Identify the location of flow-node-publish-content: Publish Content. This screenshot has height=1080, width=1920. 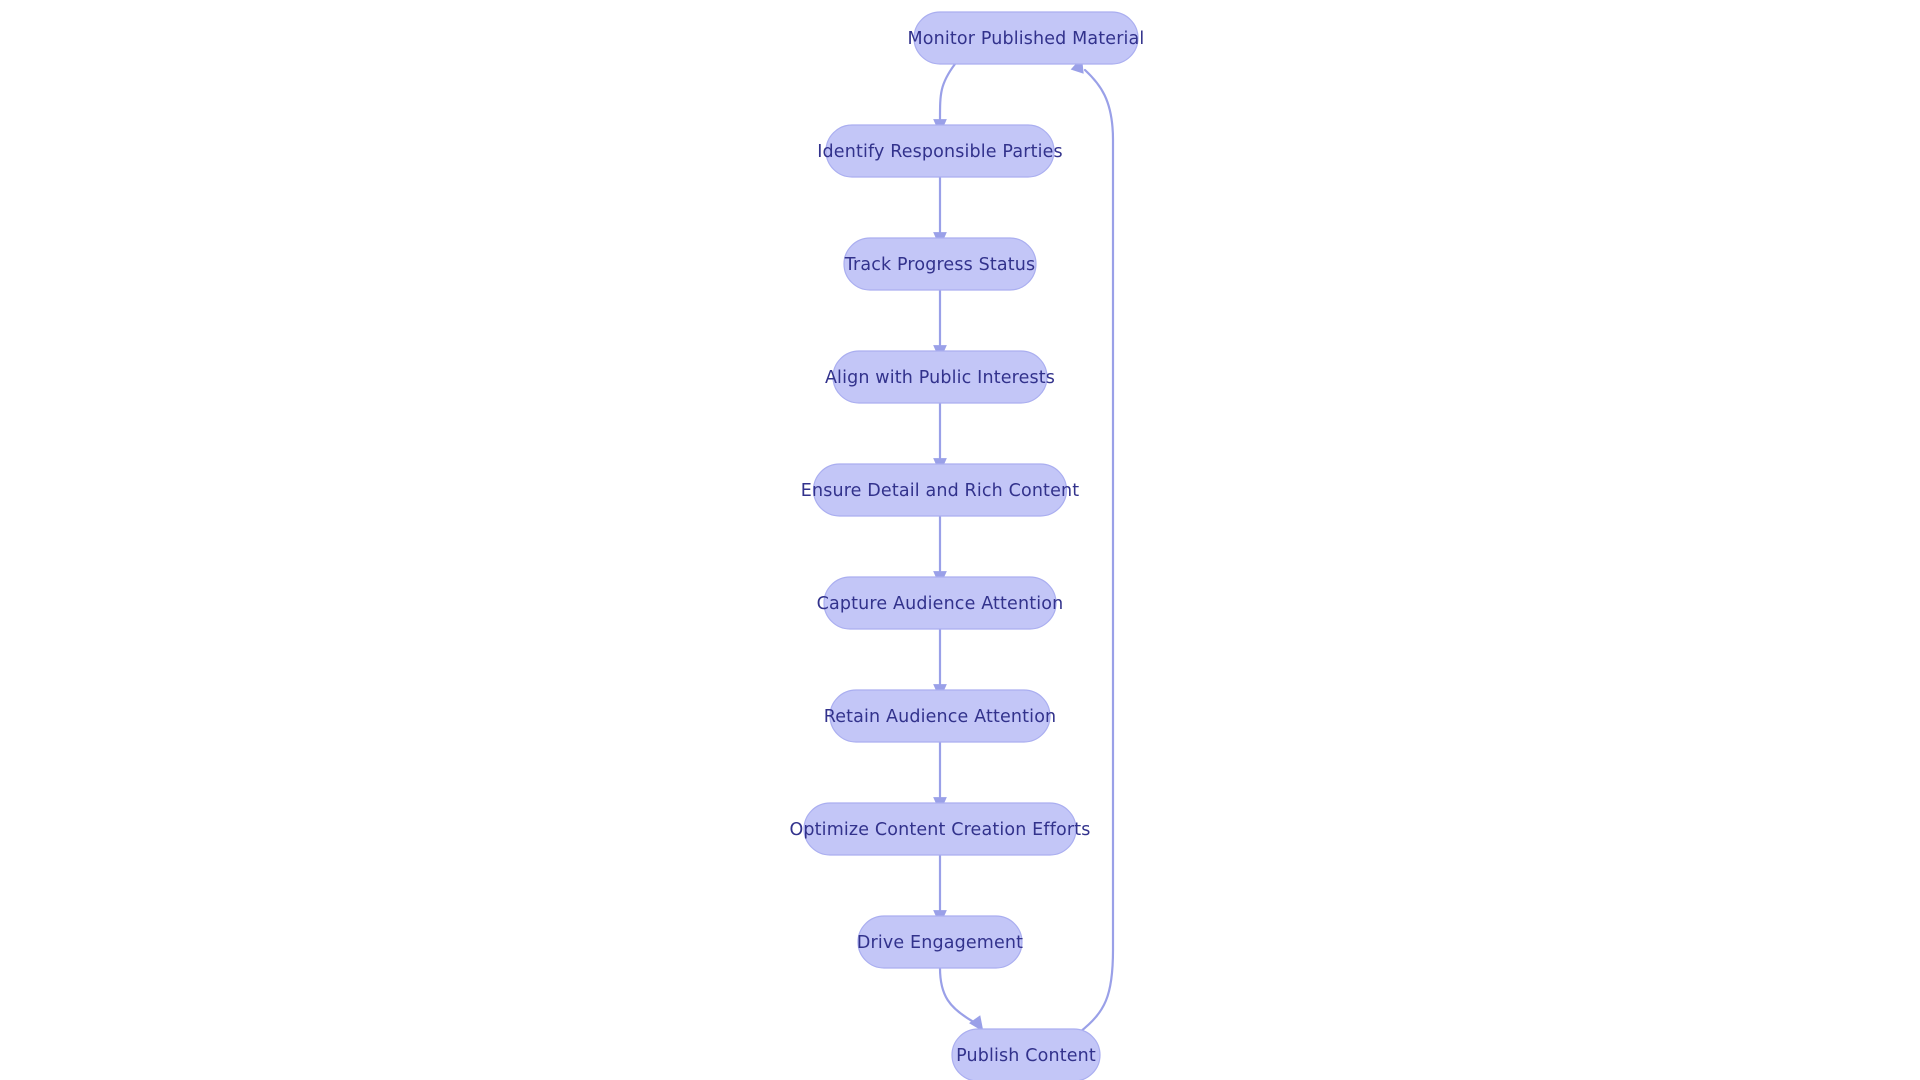
(1026, 1054).